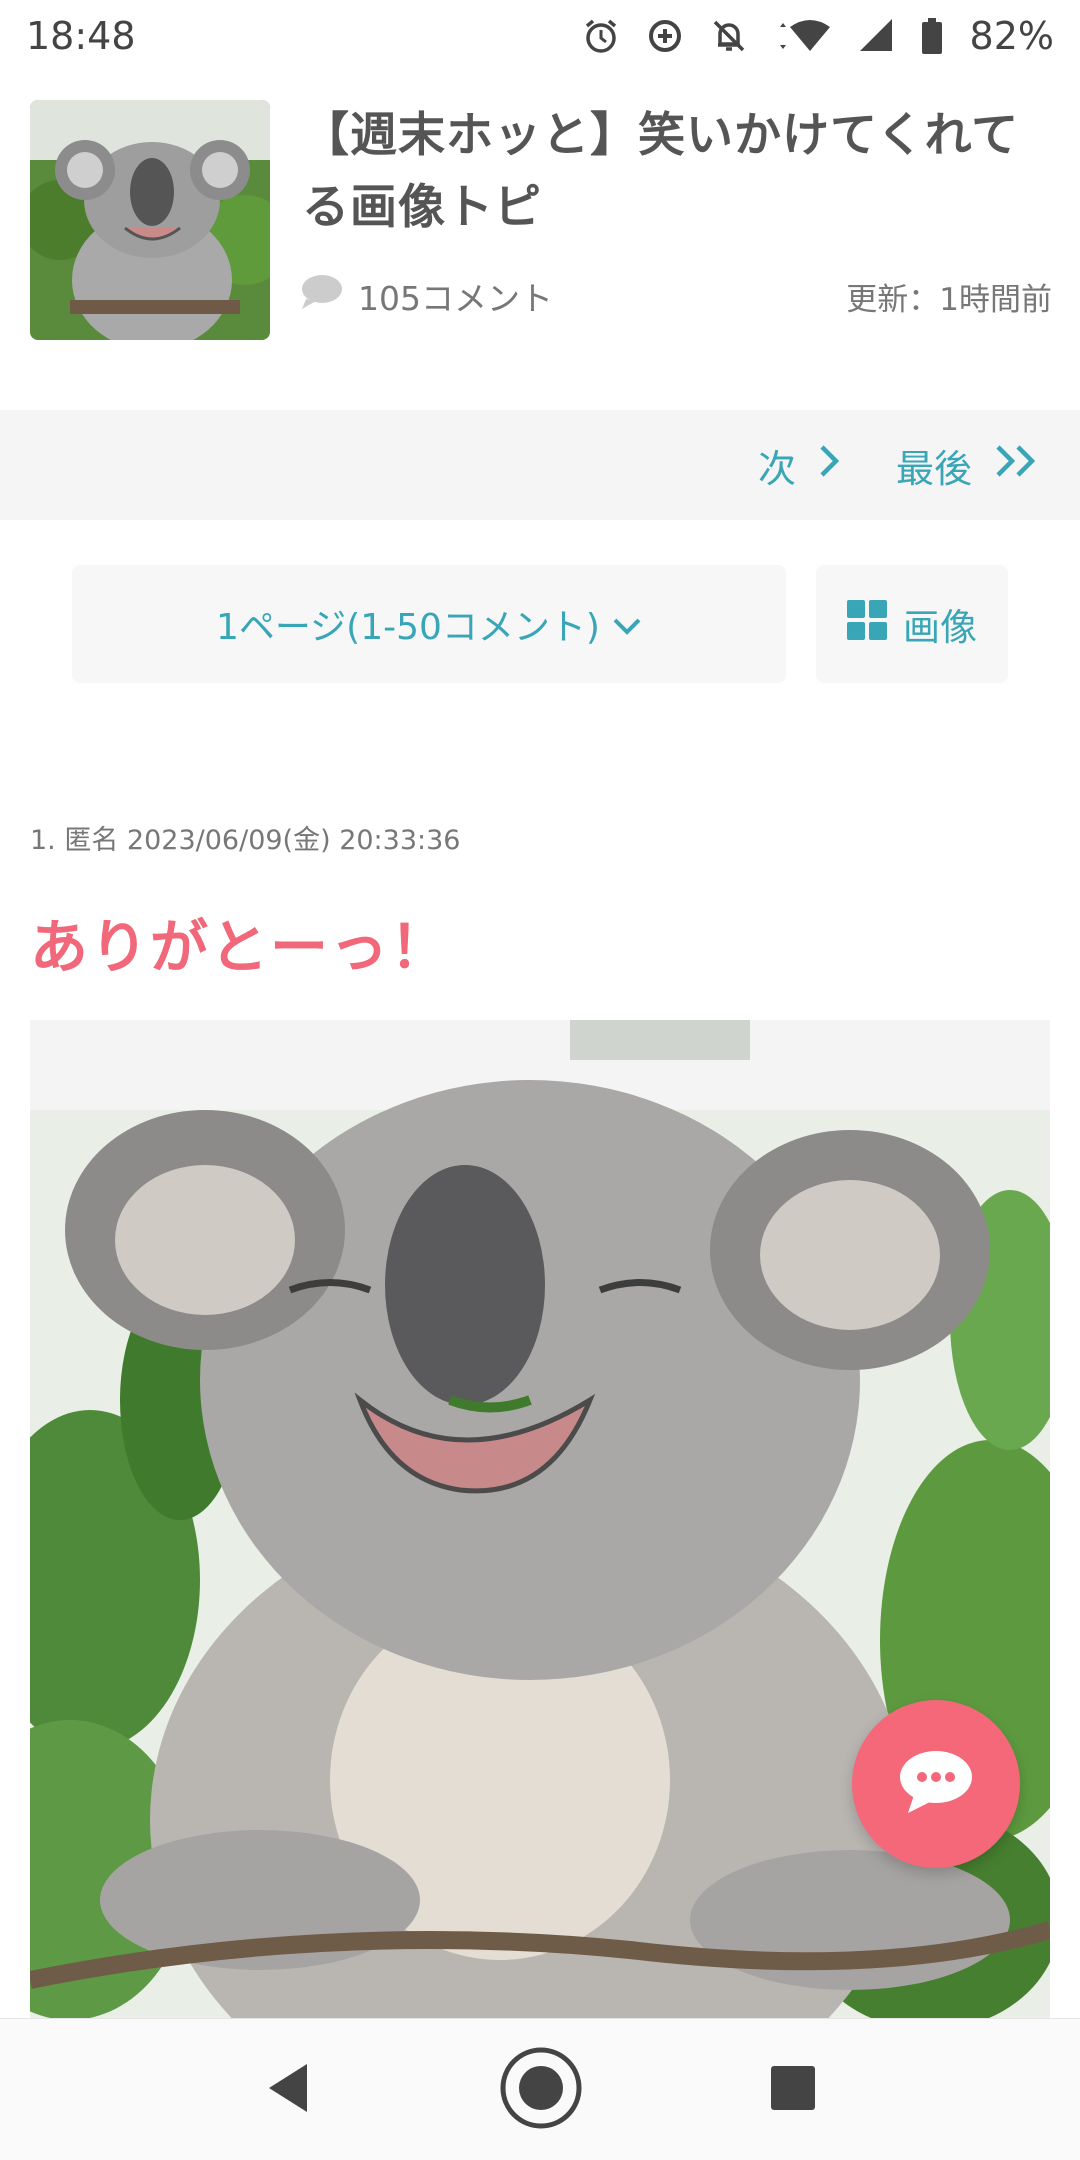 Image resolution: width=1080 pixels, height=2160 pixels. Describe the element at coordinates (676, 296) in the screenshot. I see `topic-meta: 105コメント 更新：1時間前` at that location.